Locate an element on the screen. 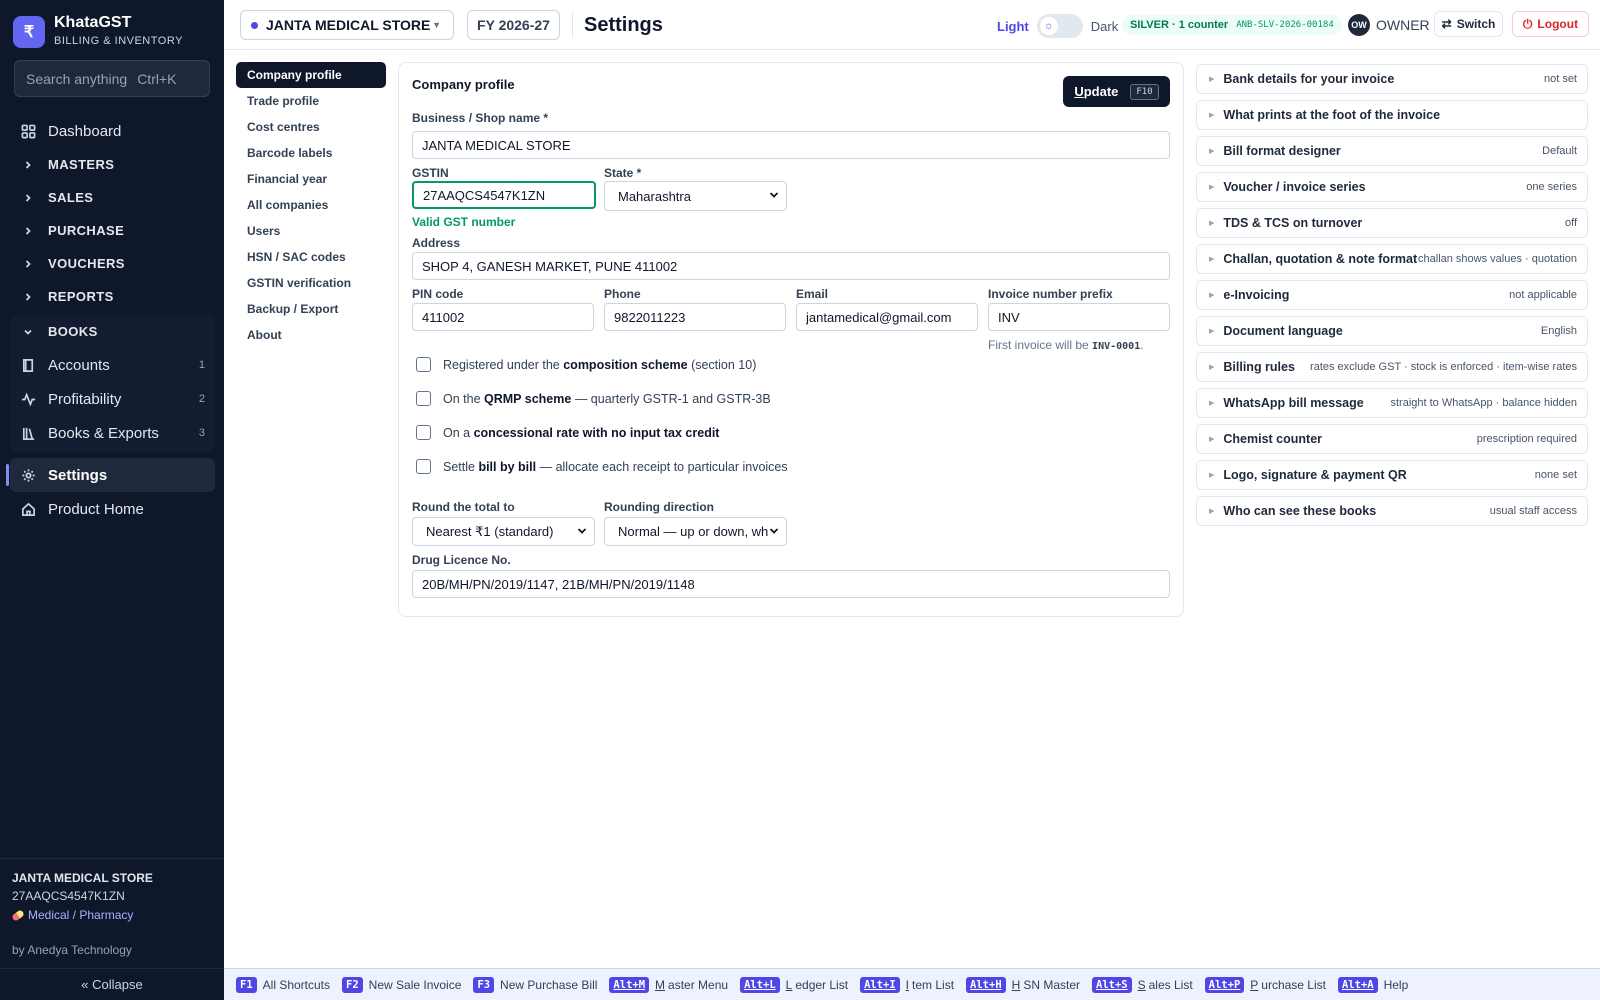  accordion-item: ▶ Logo, signature & payment QR none set is located at coordinates (1392, 475).